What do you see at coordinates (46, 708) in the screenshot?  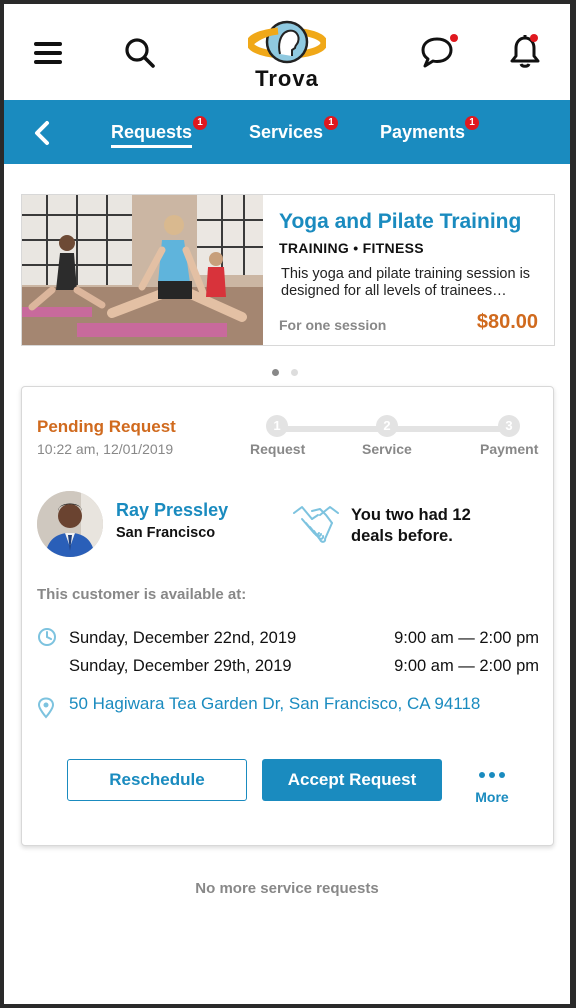 I see `location-pin-icon` at bounding box center [46, 708].